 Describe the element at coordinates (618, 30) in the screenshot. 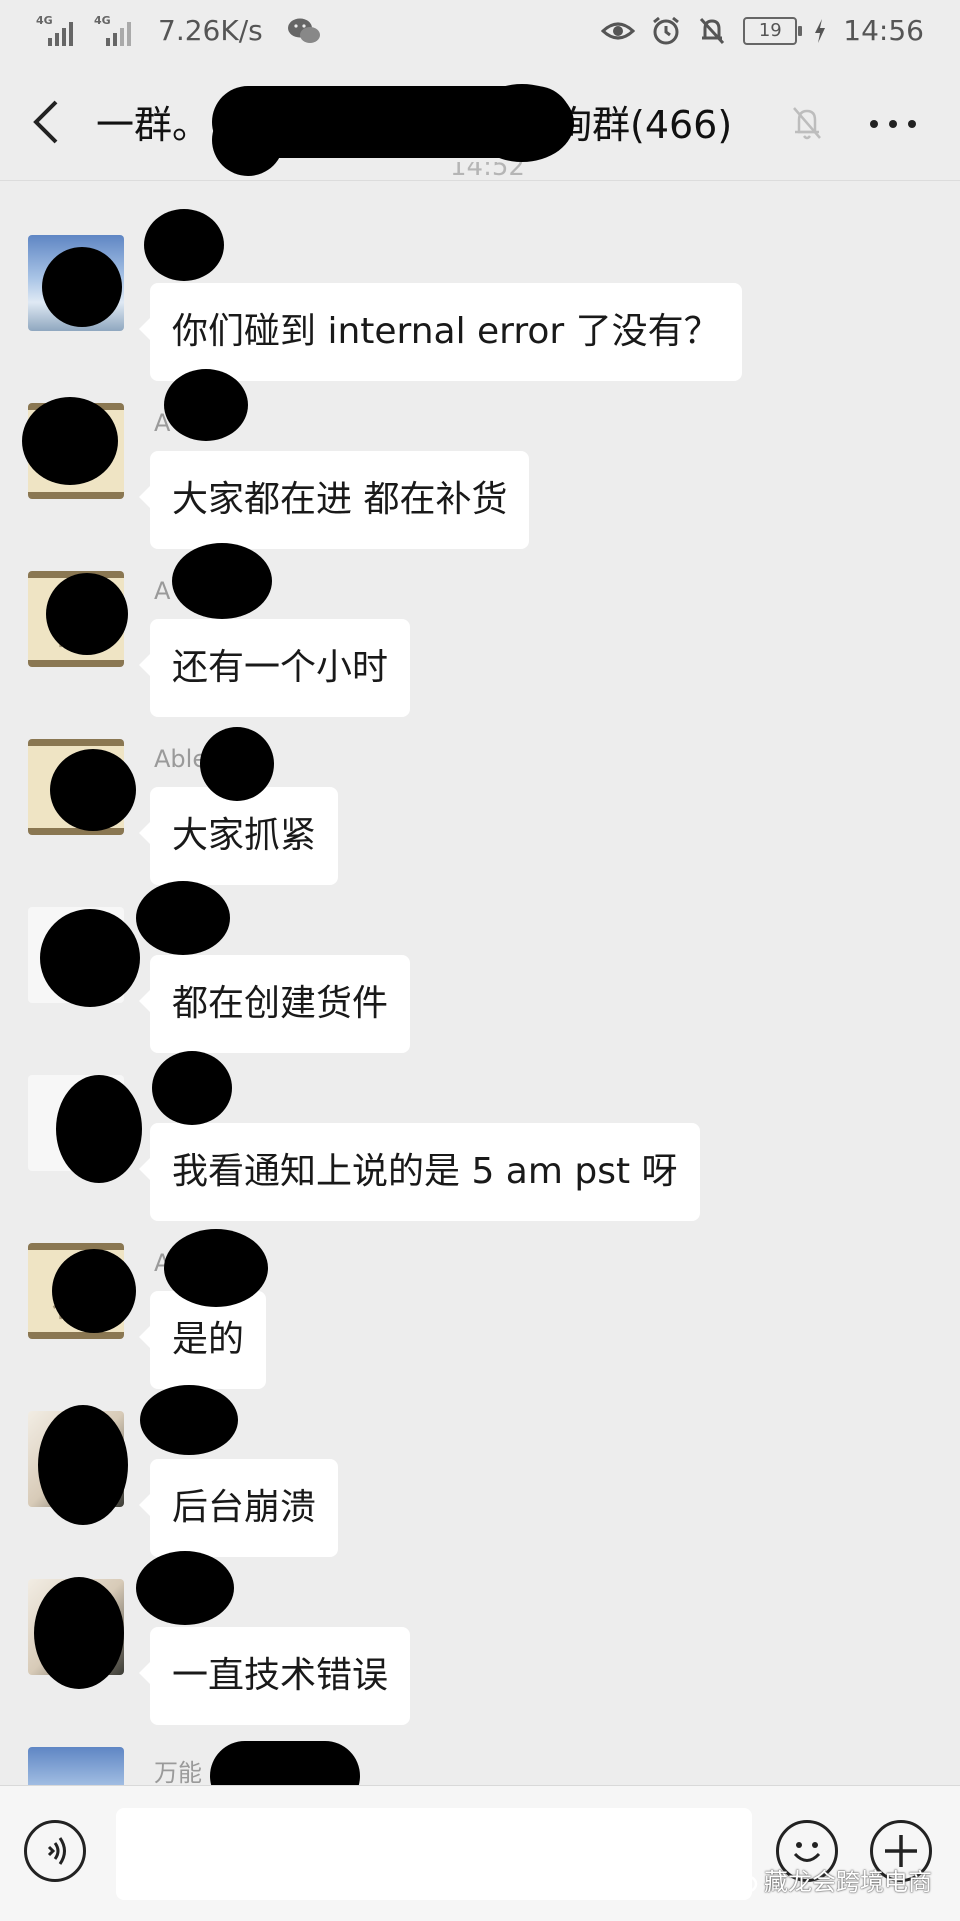

I see `eye-icon` at that location.